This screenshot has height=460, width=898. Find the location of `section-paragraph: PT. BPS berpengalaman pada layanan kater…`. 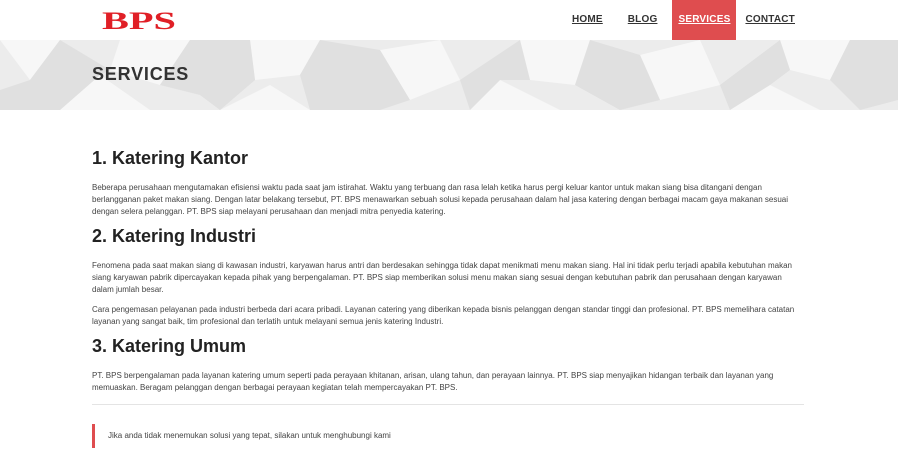

section-paragraph: PT. BPS berpengalaman pada layanan kater… is located at coordinates (433, 381).